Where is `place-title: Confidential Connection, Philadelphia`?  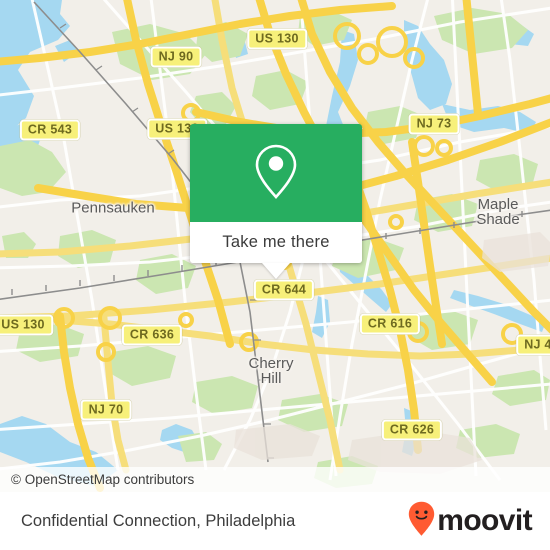
place-title: Confidential Connection, Philadelphia is located at coordinates (158, 520).